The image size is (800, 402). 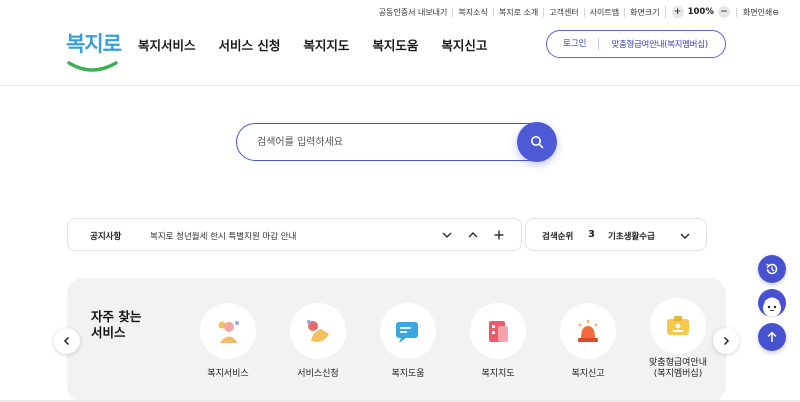 I want to click on zoom-value: 100%, so click(x=700, y=12).